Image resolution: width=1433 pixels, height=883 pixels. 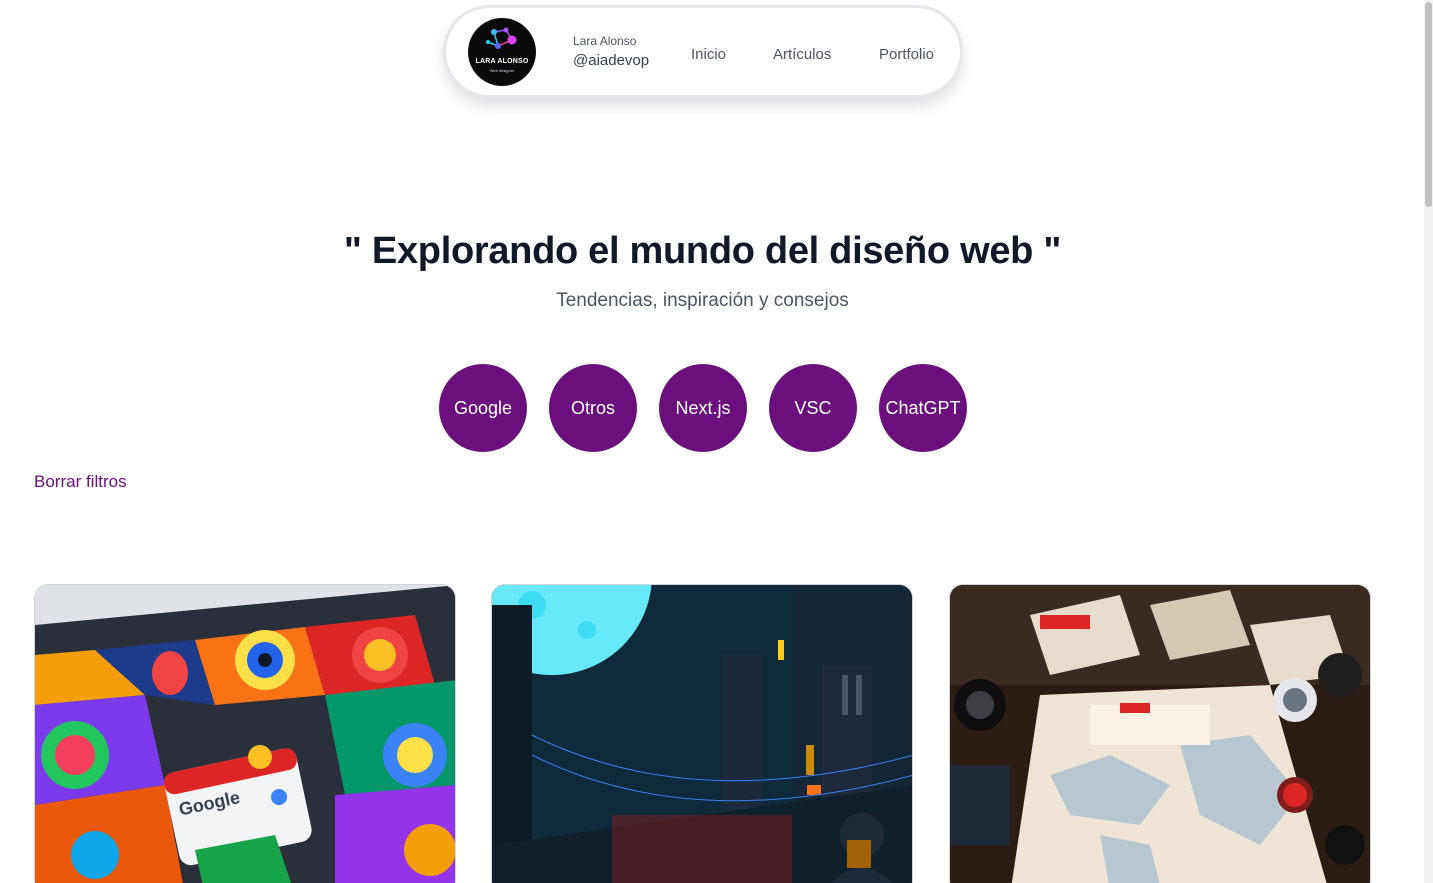 I want to click on desk-map-illustration-image, so click(x=1160, y=734).